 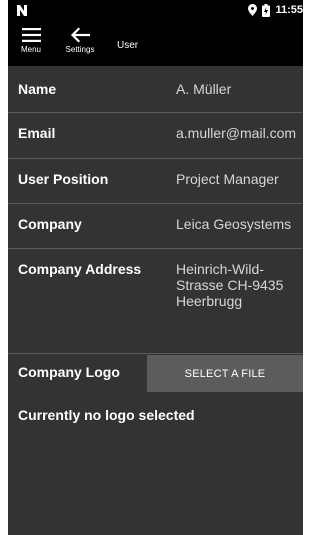 I want to click on status-indicators: 11:55, so click(x=275, y=10).